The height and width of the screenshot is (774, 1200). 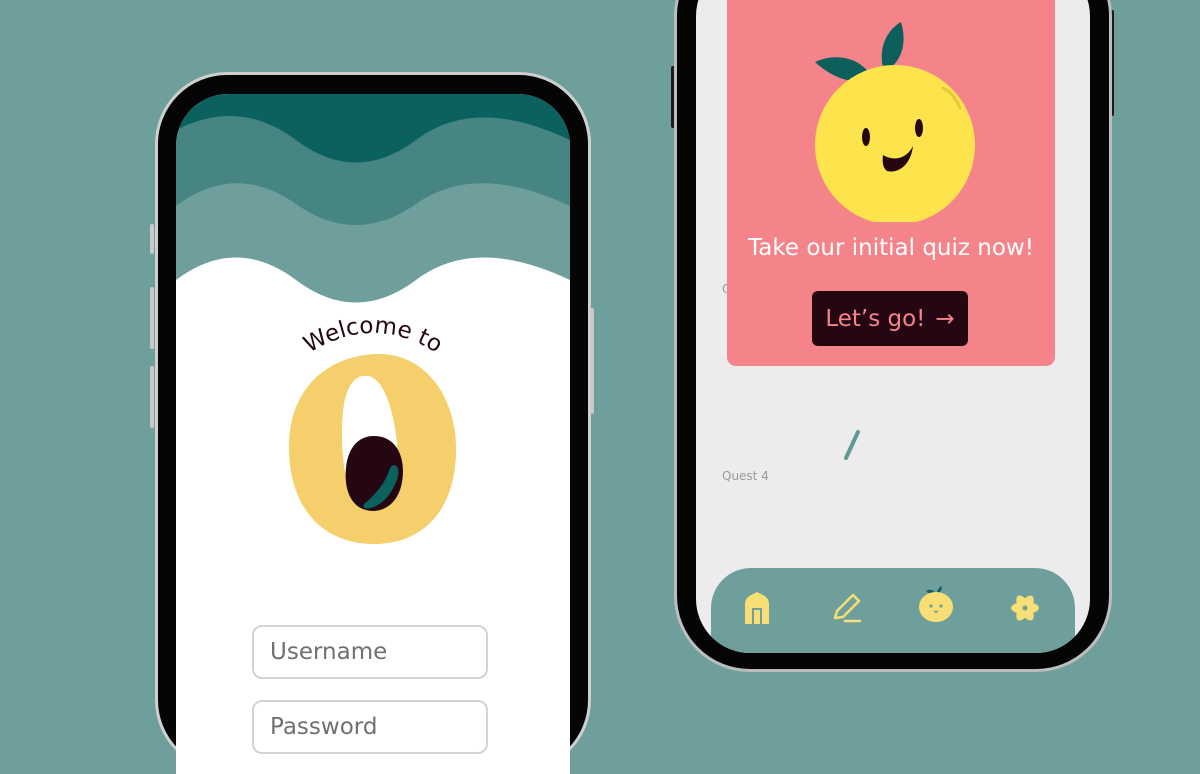 I want to click on nav-quests, so click(x=936, y=604).